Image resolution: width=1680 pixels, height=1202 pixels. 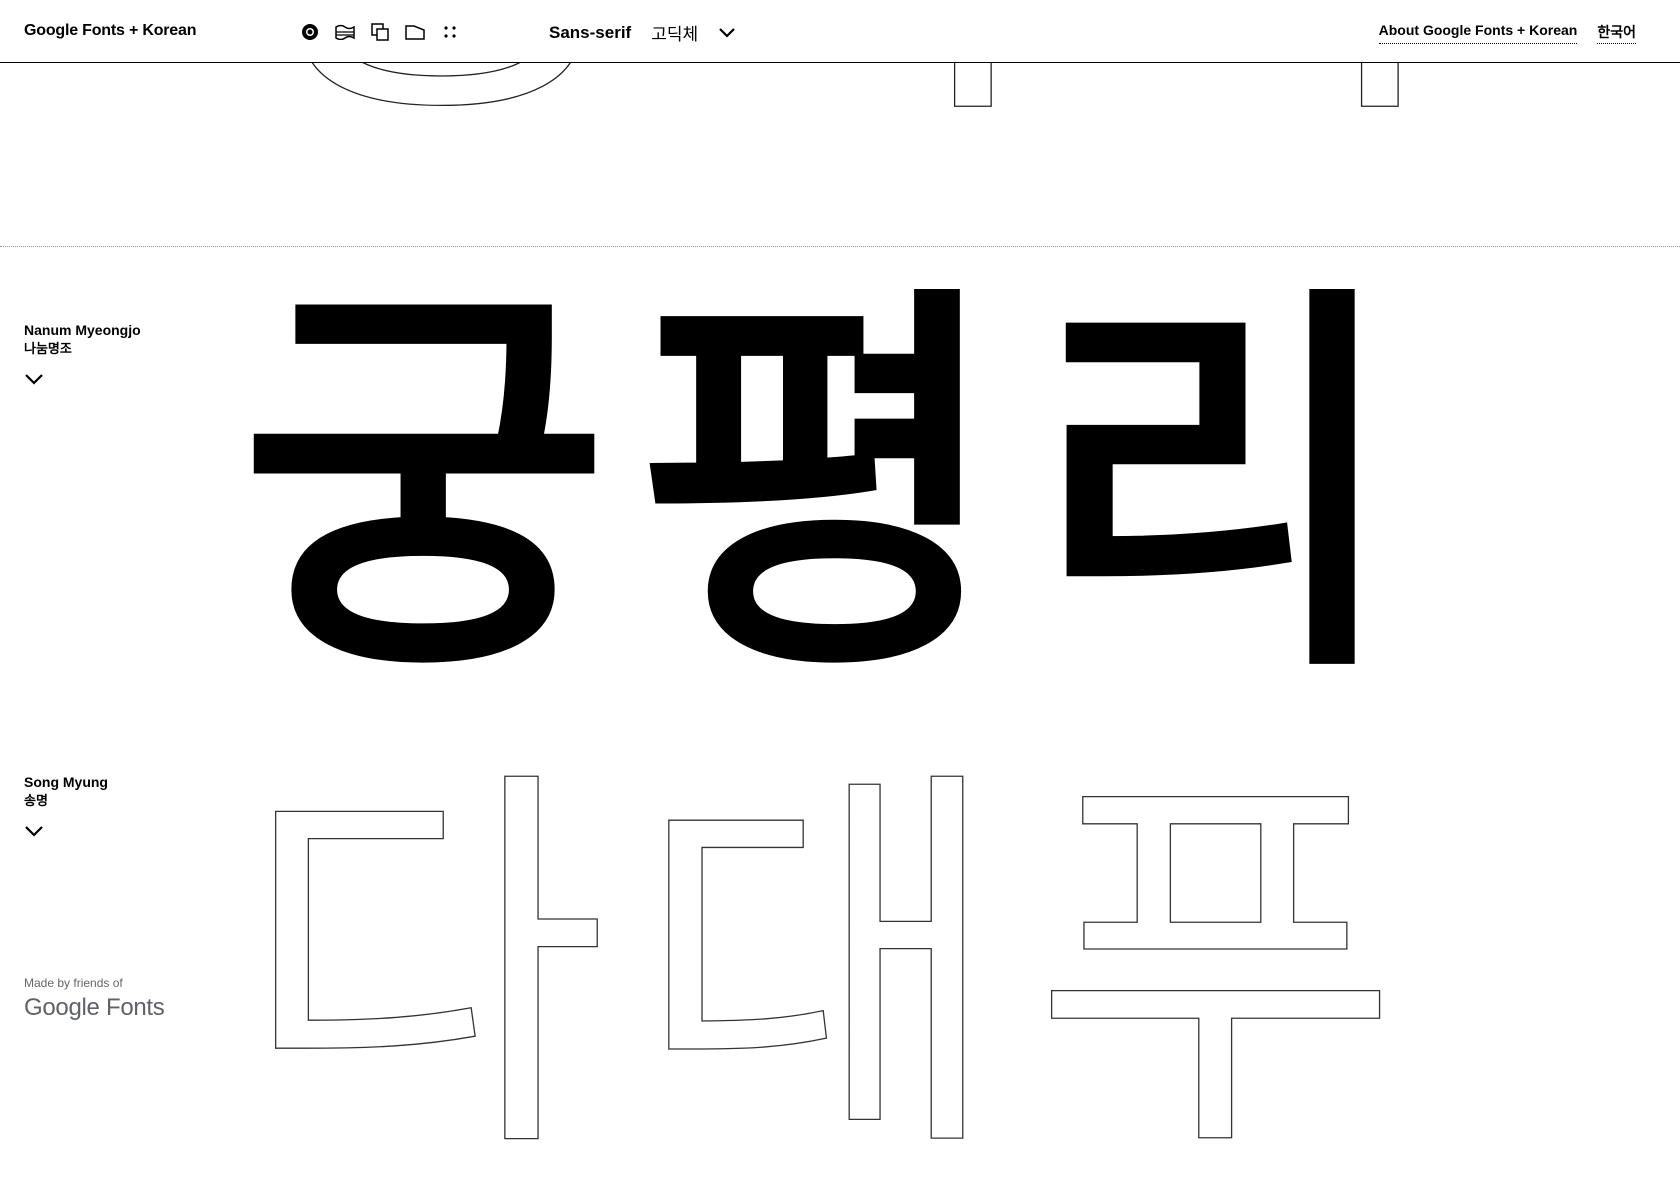 What do you see at coordinates (48, 349) in the screenshot?
I see `font-name-ko: 나눔명조` at bounding box center [48, 349].